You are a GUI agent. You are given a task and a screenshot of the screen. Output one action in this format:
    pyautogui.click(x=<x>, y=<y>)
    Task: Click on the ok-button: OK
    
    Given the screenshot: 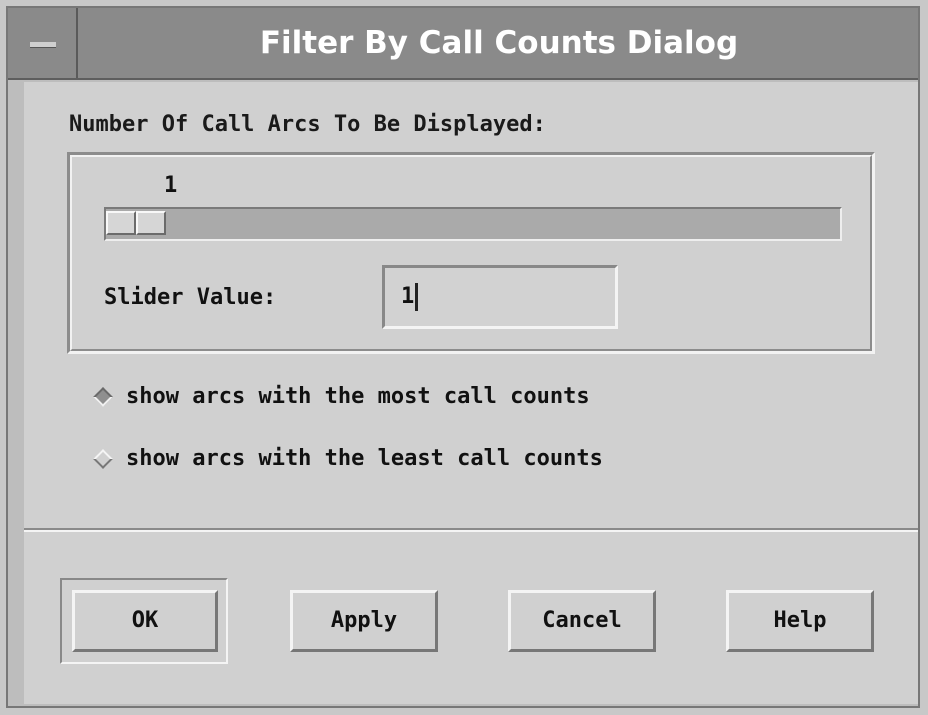 What is the action you would take?
    pyautogui.click(x=145, y=621)
    